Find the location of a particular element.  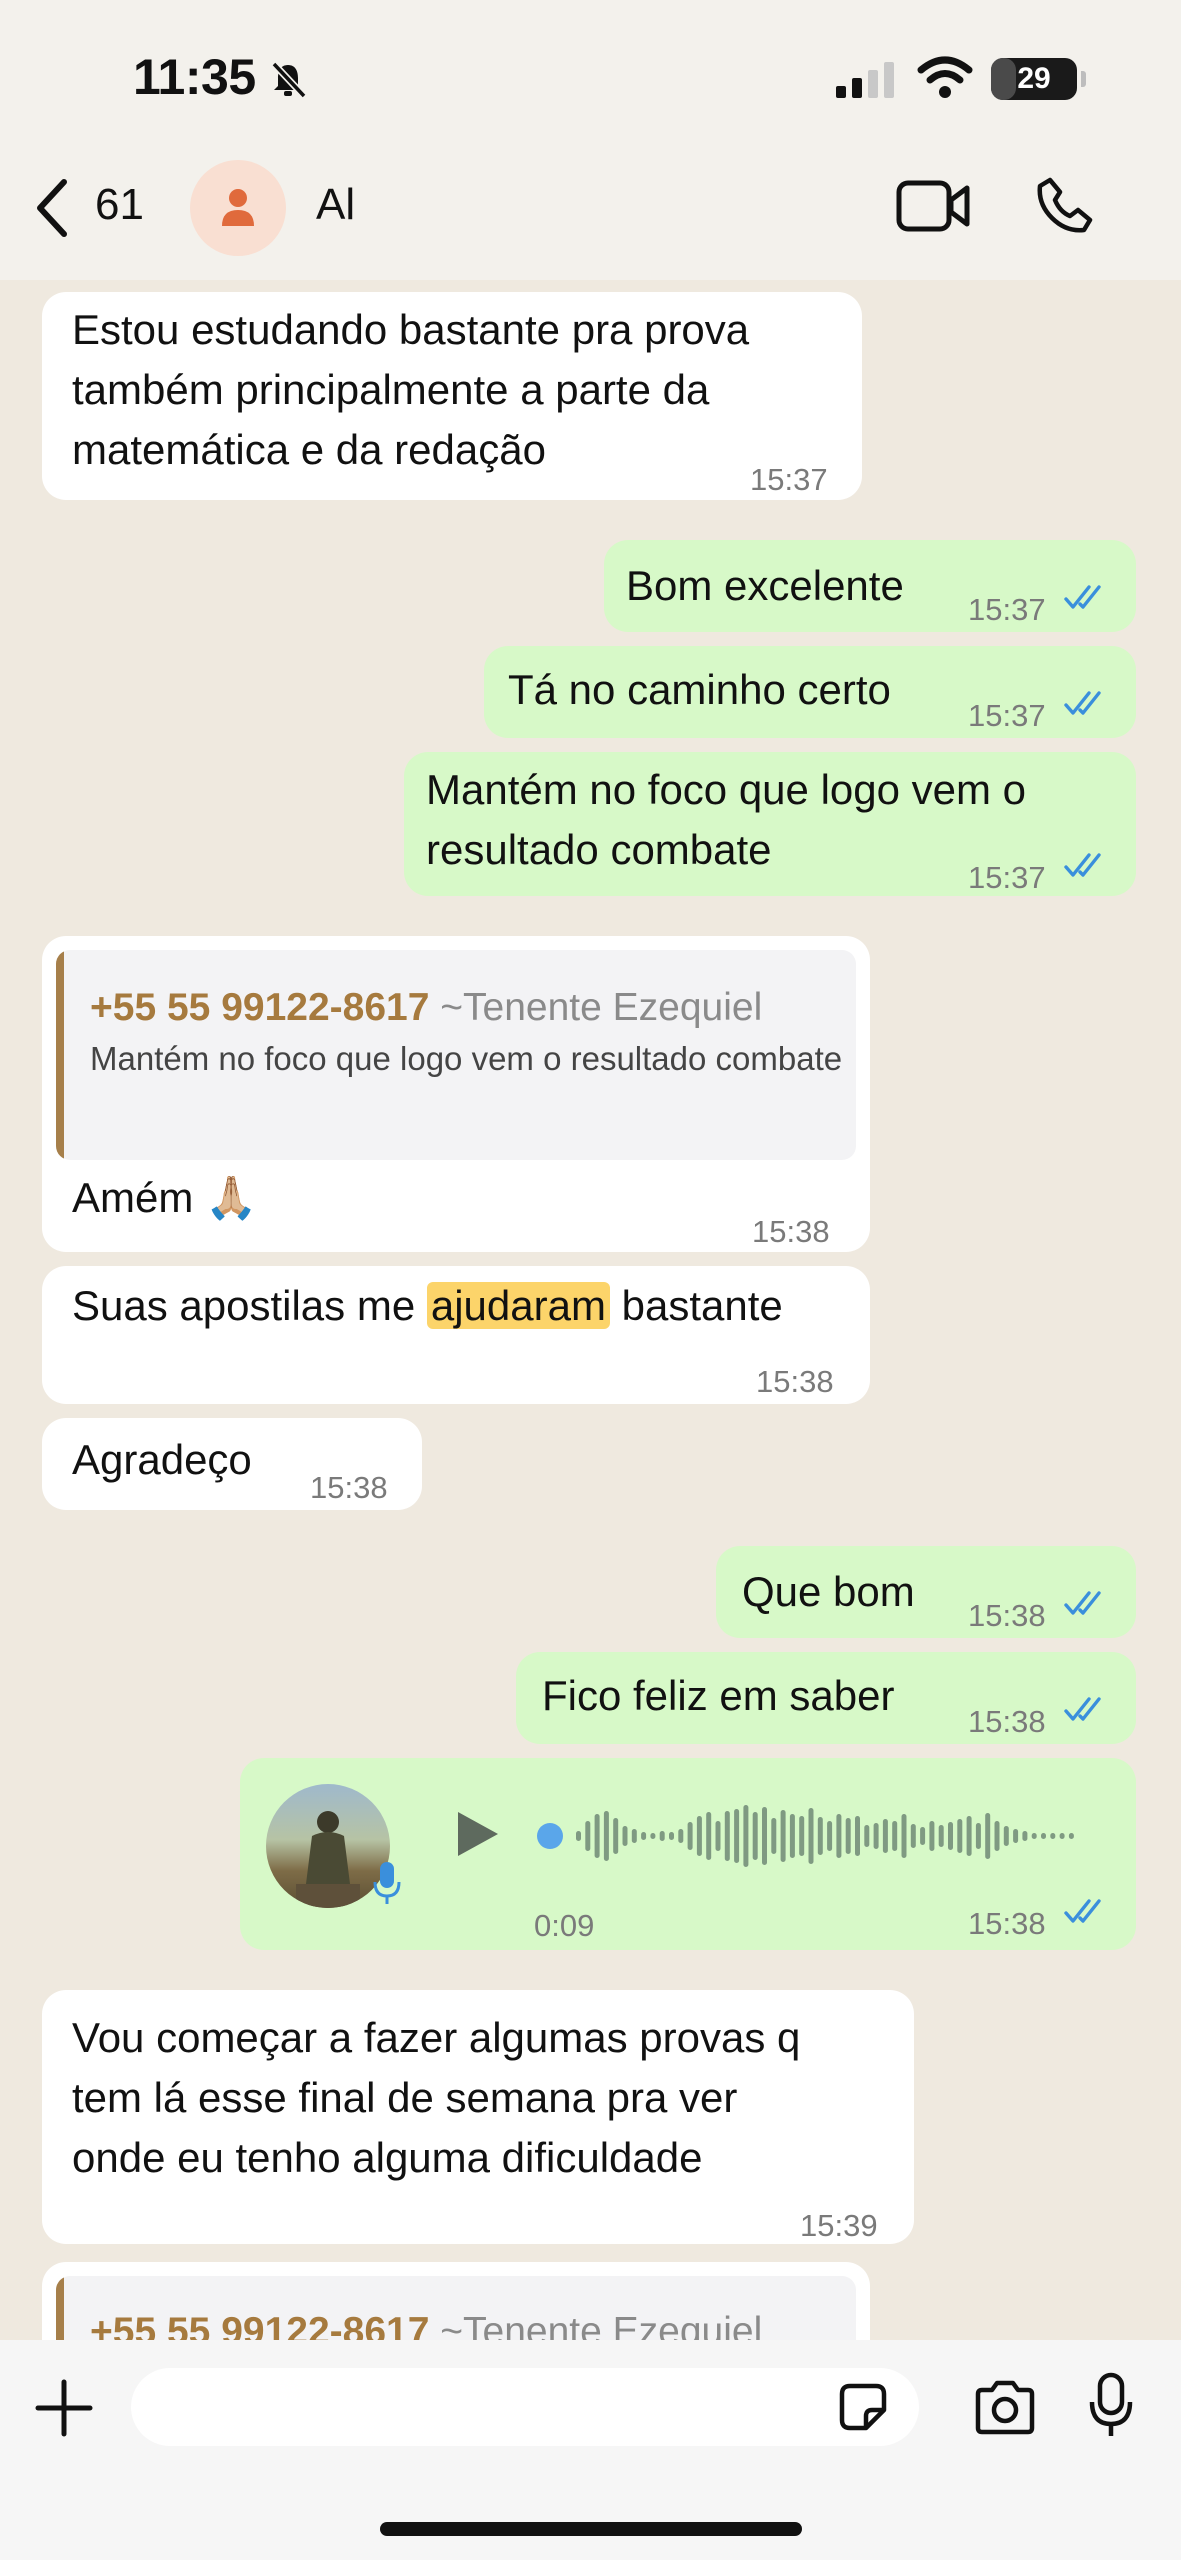

sticker-icon is located at coordinates (863, 2407).